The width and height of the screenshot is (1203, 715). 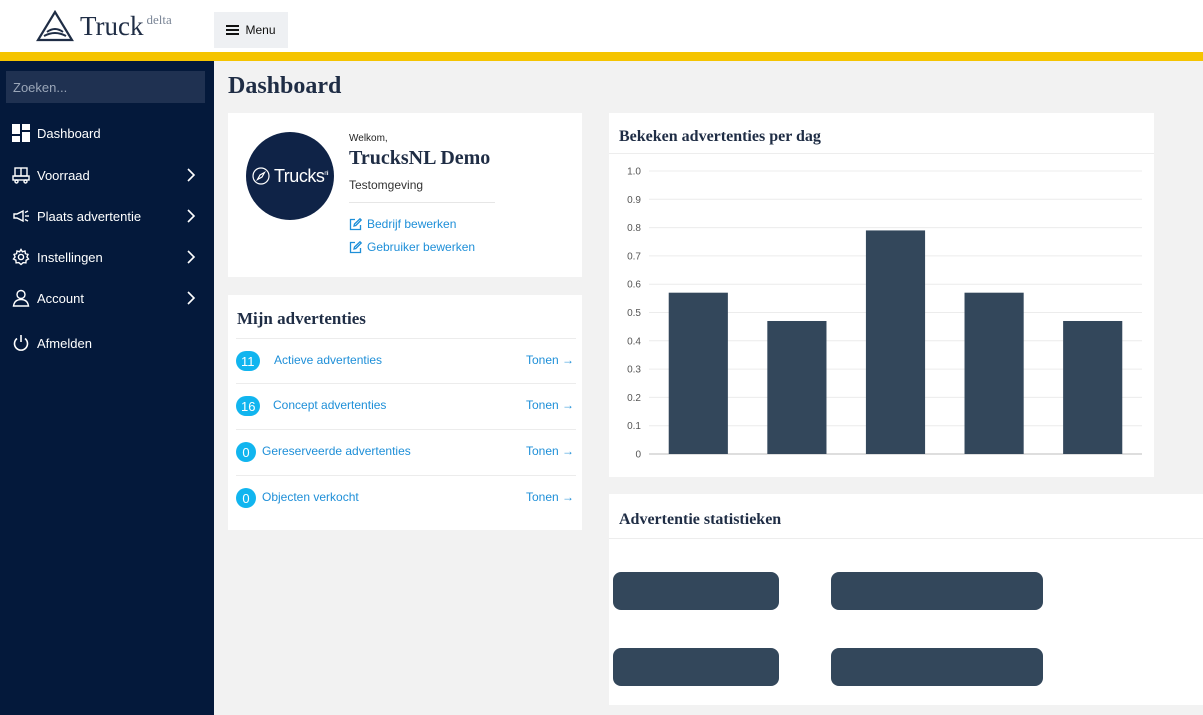 What do you see at coordinates (60, 298) in the screenshot?
I see `sidebar-item-label: Account` at bounding box center [60, 298].